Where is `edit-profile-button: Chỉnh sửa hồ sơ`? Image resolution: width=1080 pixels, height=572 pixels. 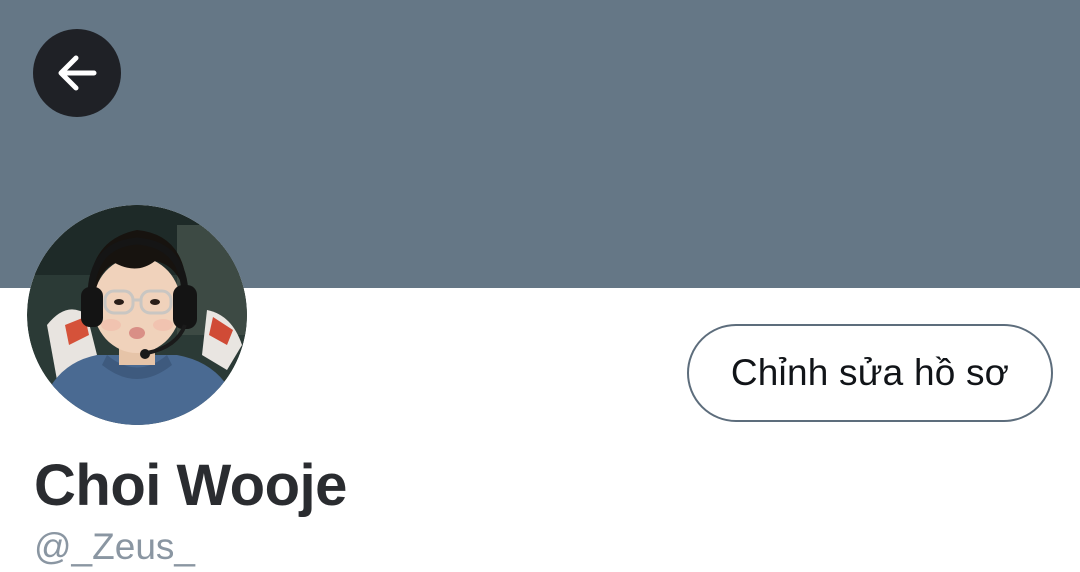
edit-profile-button: Chỉnh sửa hồ sơ is located at coordinates (870, 373).